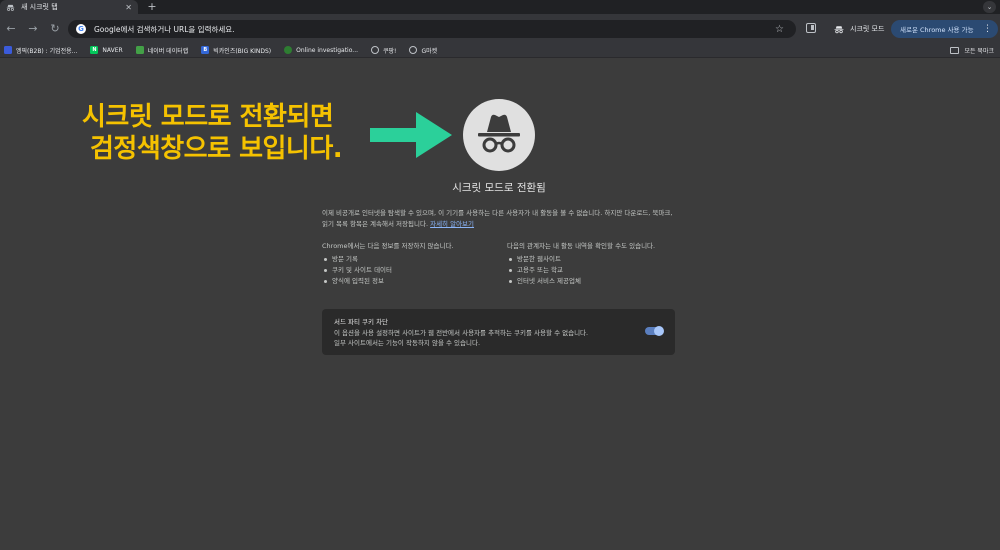 Image resolution: width=1000 pixels, height=550 pixels. I want to click on list-item: 방문한 웹사이트, so click(591, 259).